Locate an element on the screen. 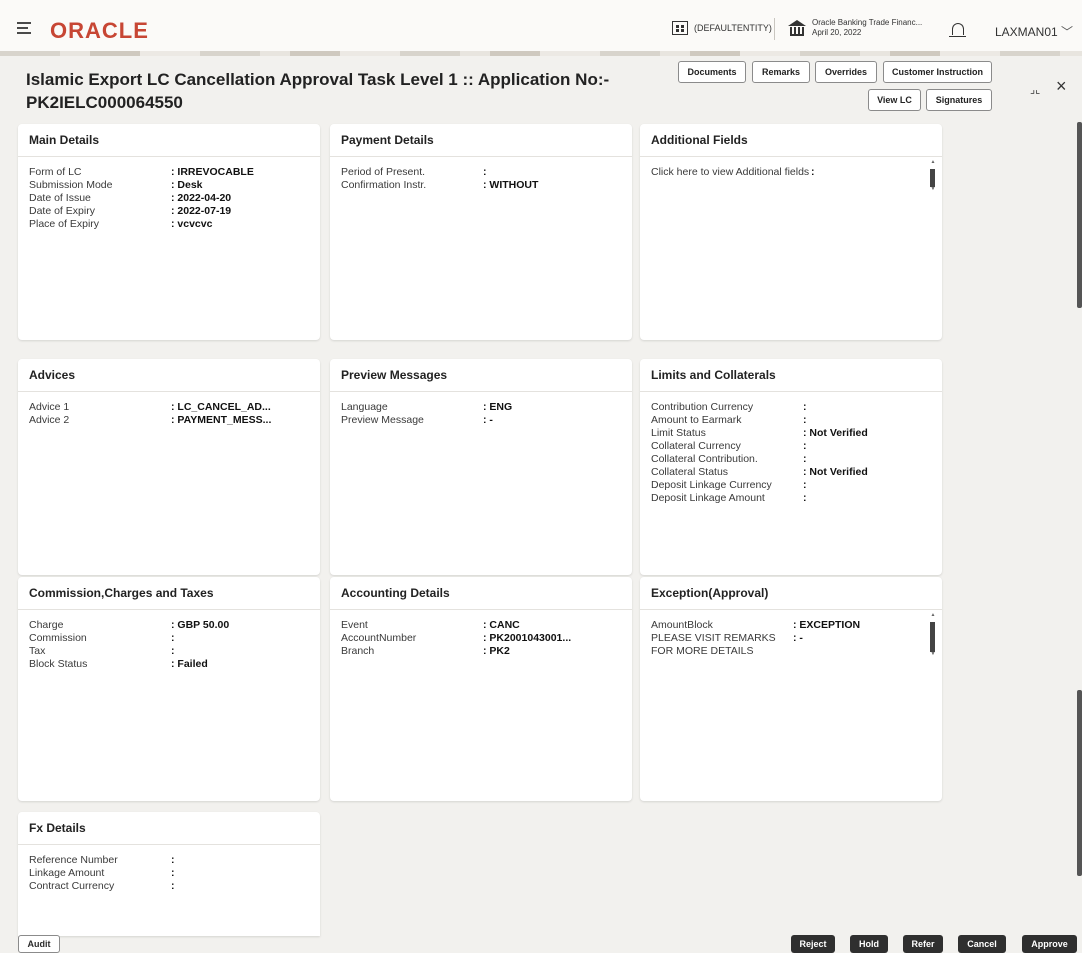 The image size is (1082, 953). field-label: Linkage Amount is located at coordinates (67, 873).